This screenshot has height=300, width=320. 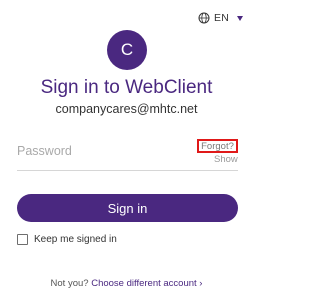 I want to click on language-code: EN, so click(x=221, y=18).